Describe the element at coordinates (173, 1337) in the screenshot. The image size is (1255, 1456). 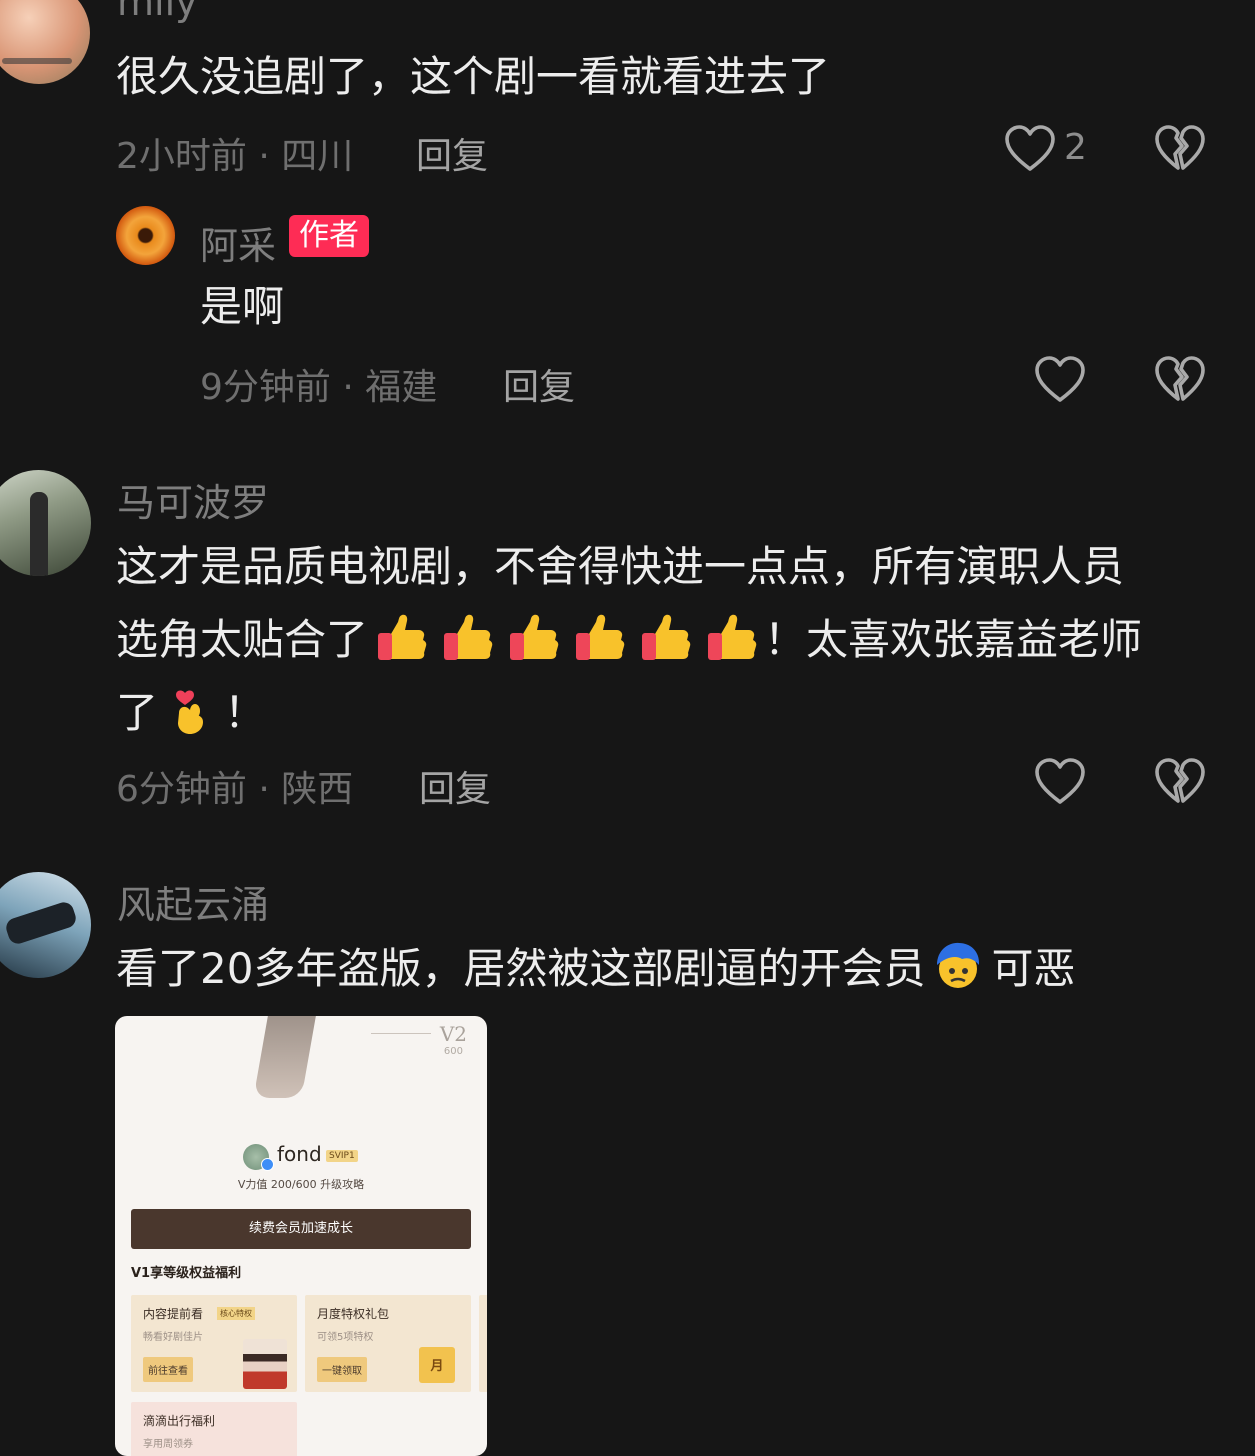
I see `card-subtitle: 畅看好剧佳片` at that location.